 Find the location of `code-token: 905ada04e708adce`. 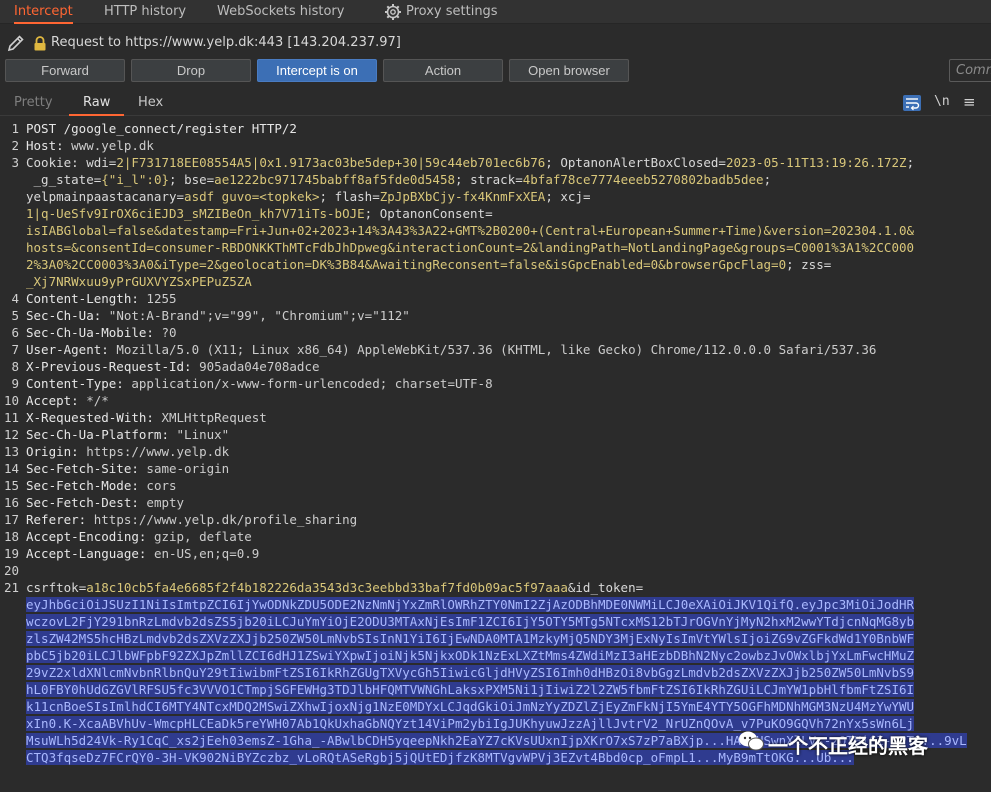

code-token: 905ada04e708adce is located at coordinates (255, 366).